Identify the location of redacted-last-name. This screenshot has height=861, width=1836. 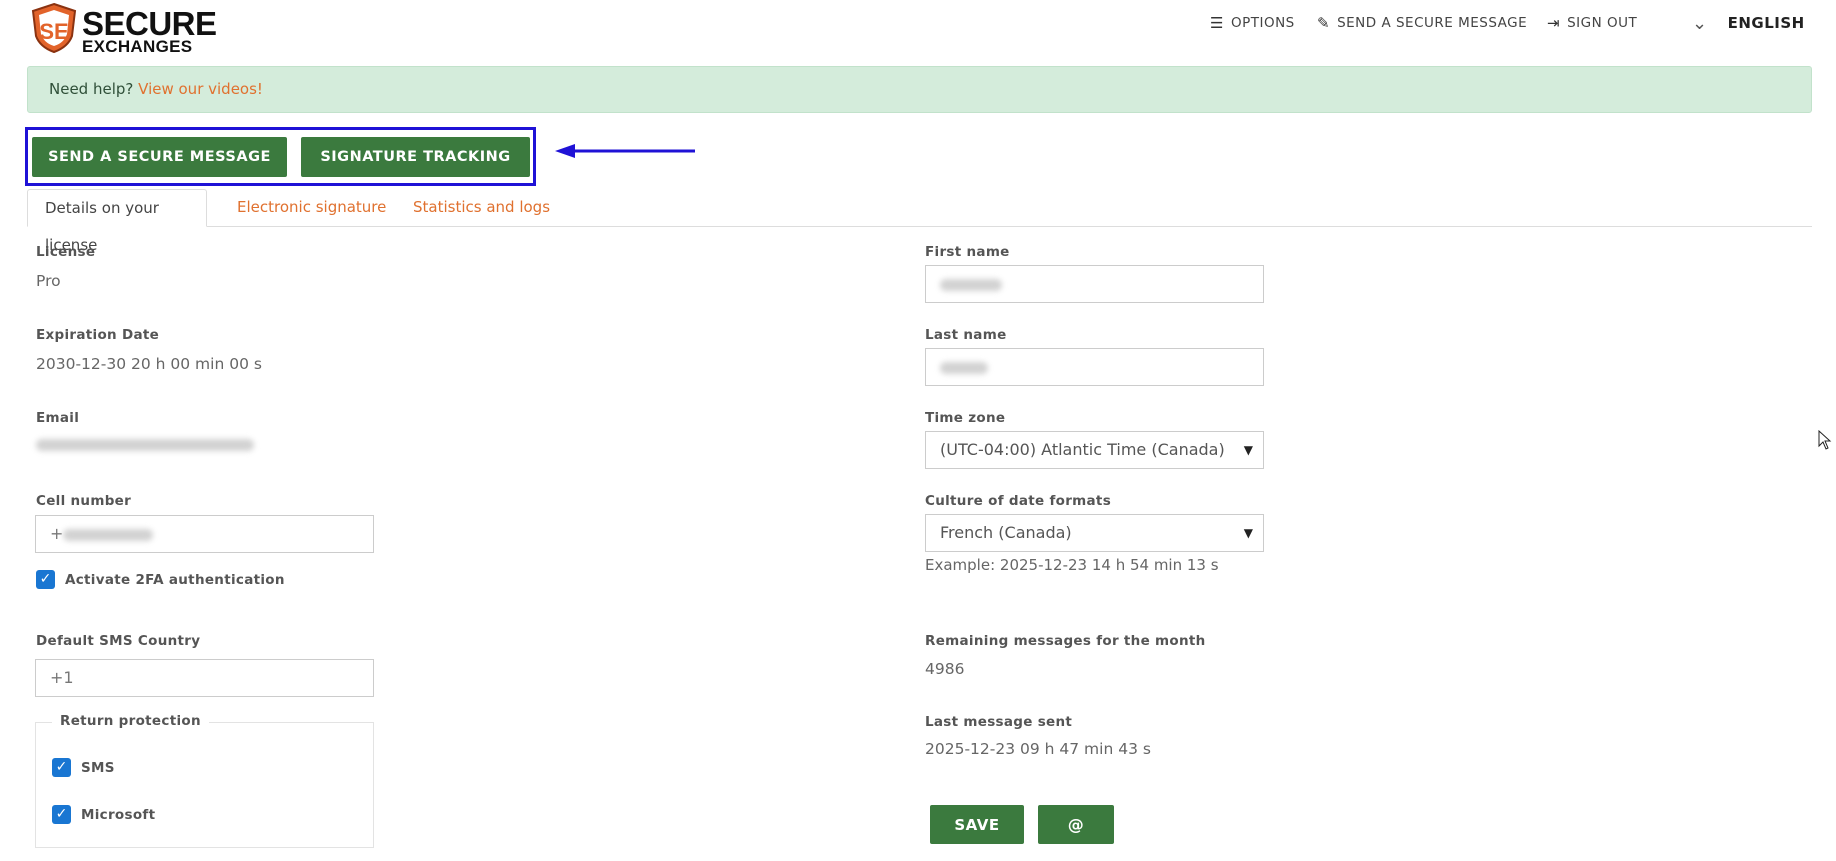
(964, 367).